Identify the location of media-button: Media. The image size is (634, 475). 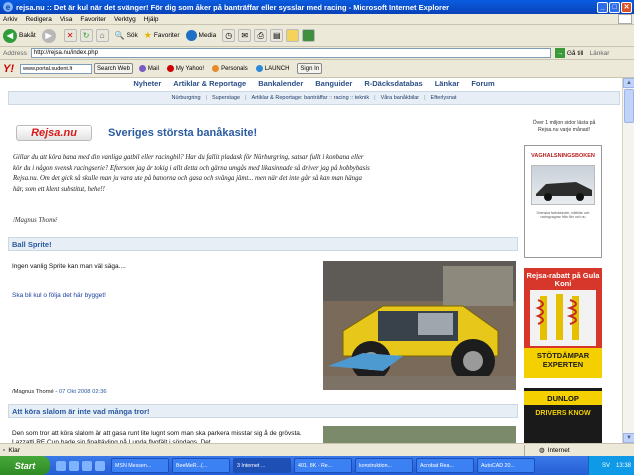
(200, 35).